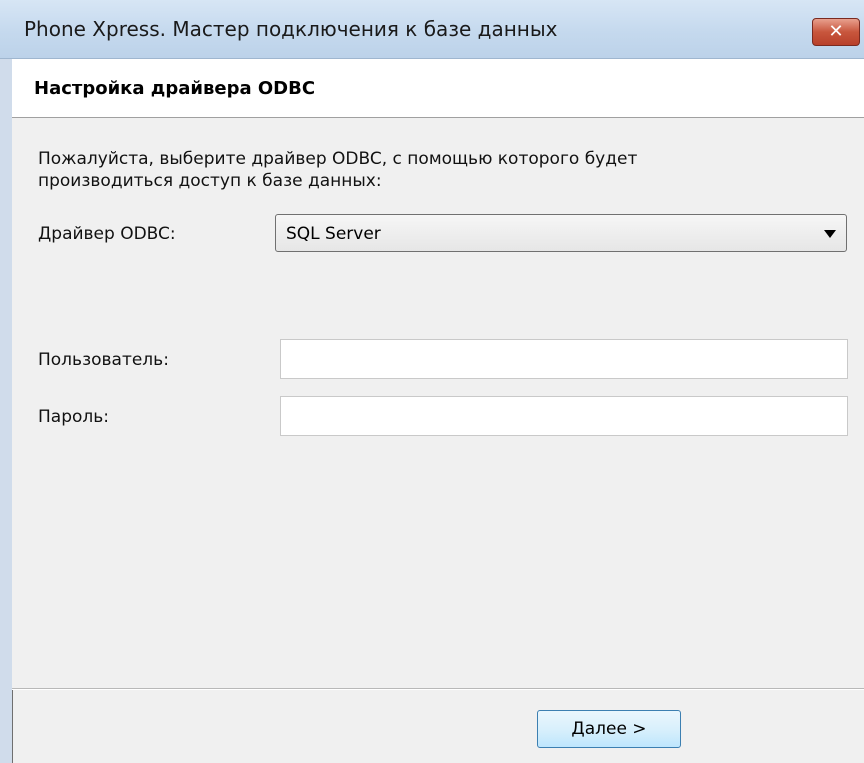 The width and height of the screenshot is (864, 763). I want to click on driver-label: Драйвер ODBC:, so click(107, 234).